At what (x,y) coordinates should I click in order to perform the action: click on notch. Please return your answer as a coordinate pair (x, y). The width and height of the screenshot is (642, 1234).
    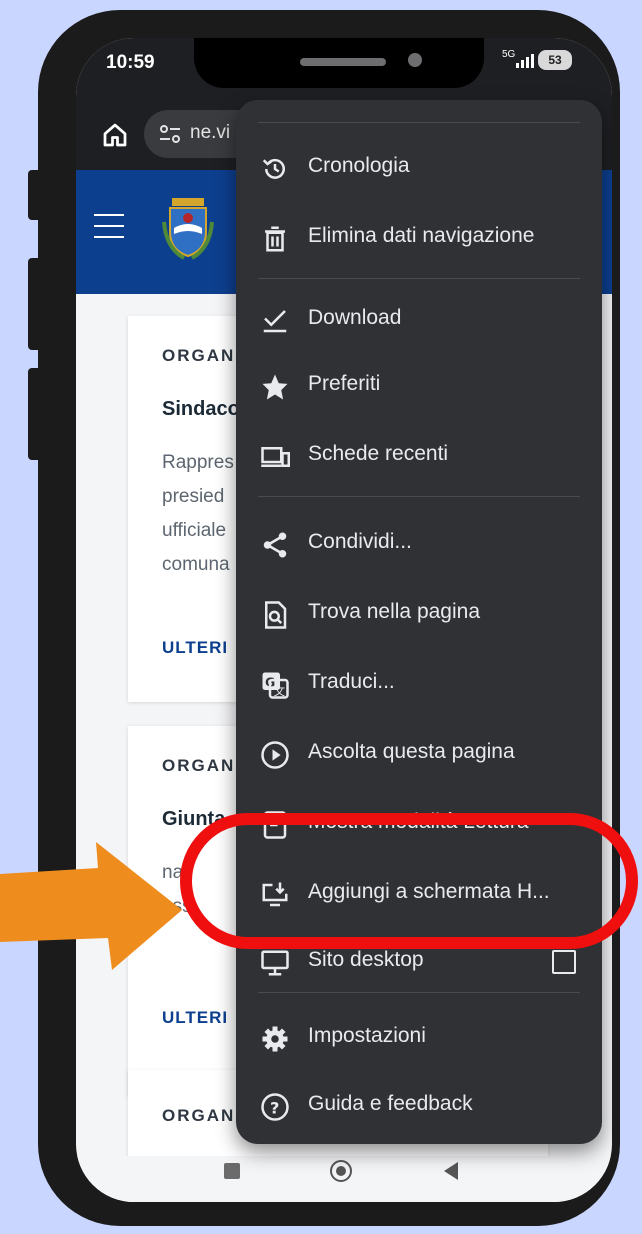
    Looking at the image, I should click on (339, 63).